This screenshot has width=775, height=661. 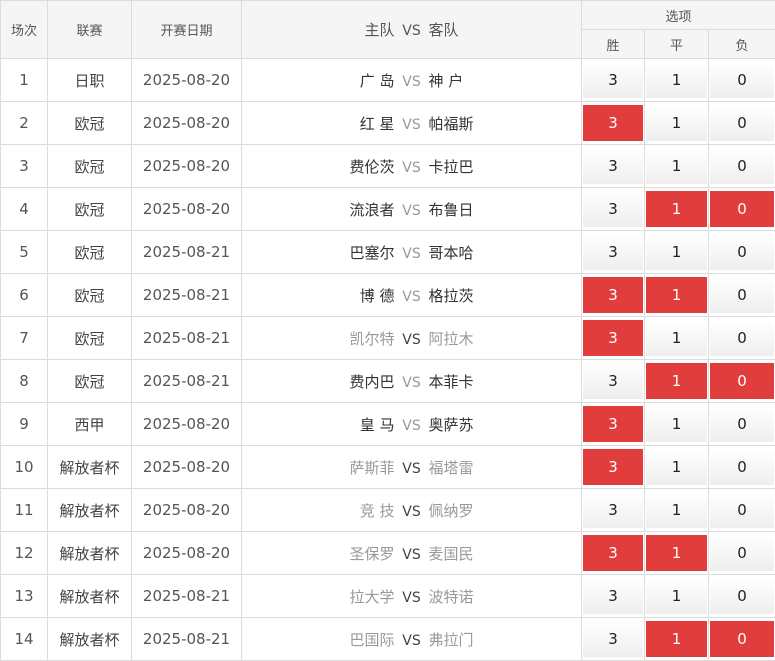 I want to click on row-match: 流浪者VS布鲁日, so click(x=412, y=209).